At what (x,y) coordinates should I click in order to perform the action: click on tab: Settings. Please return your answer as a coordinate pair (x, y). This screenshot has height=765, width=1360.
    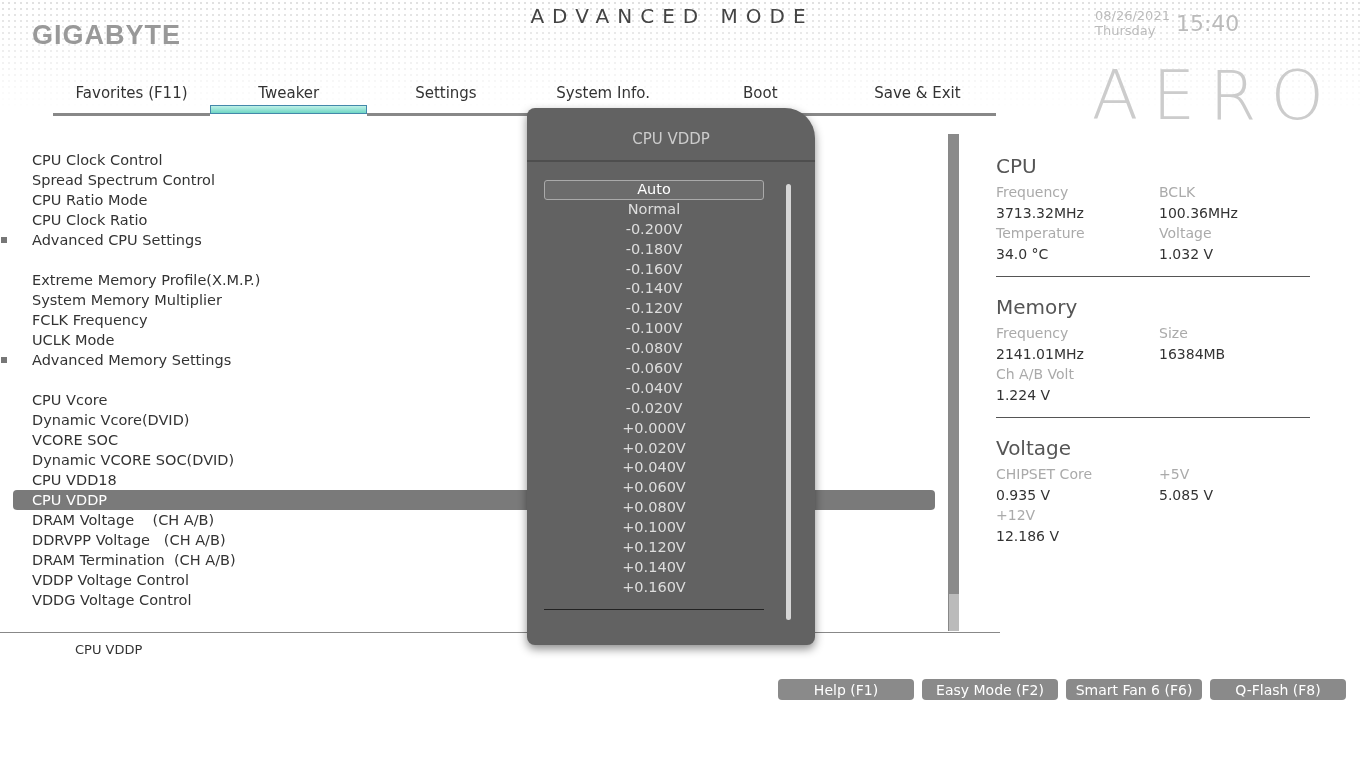
    Looking at the image, I should click on (446, 98).